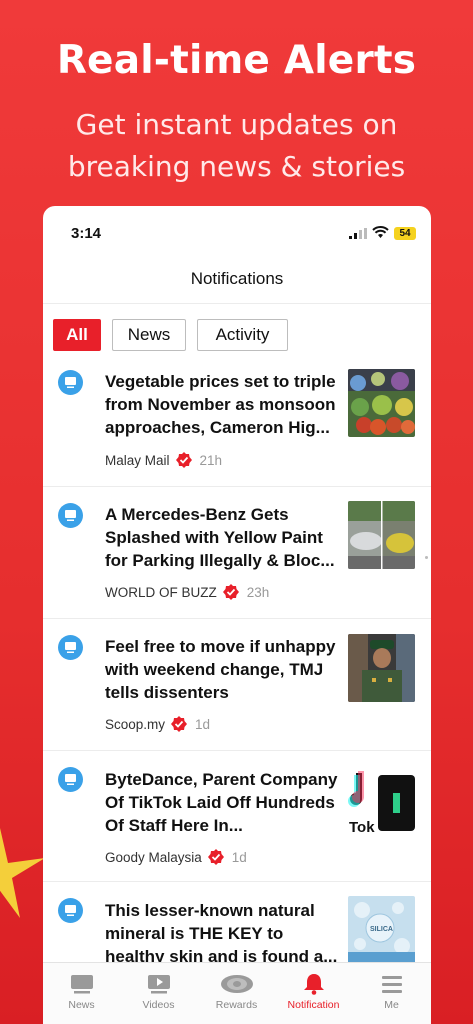 The width and height of the screenshot is (473, 1024). What do you see at coordinates (82, 984) in the screenshot?
I see `news-icon` at bounding box center [82, 984].